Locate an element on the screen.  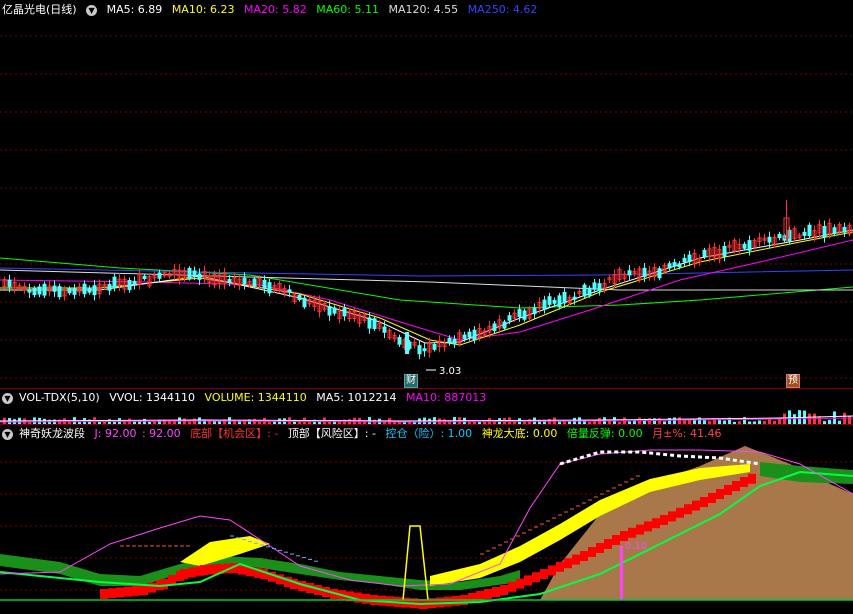
vvol-label: VVOL: 1344110 is located at coordinates (152, 397).